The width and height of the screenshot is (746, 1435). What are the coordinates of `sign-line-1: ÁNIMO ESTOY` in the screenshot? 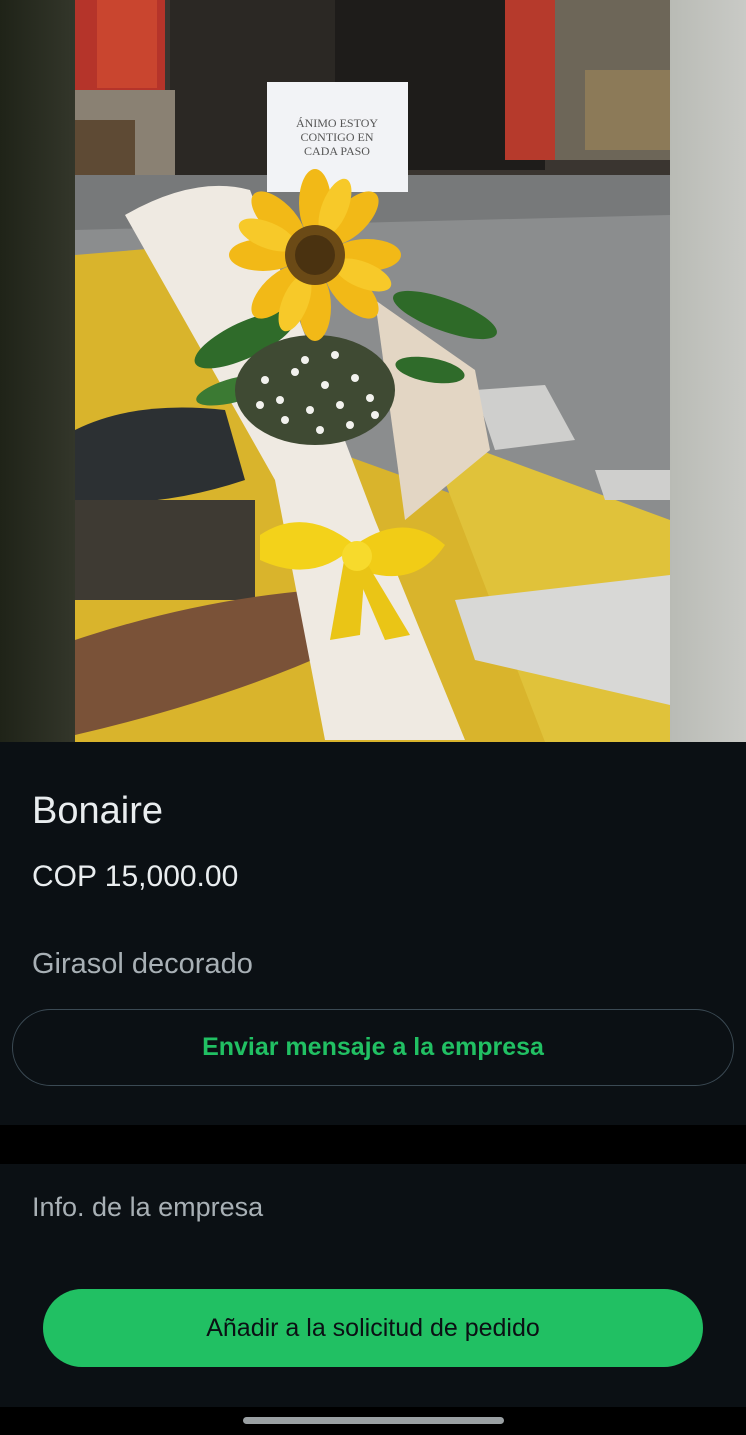 It's located at (337, 123).